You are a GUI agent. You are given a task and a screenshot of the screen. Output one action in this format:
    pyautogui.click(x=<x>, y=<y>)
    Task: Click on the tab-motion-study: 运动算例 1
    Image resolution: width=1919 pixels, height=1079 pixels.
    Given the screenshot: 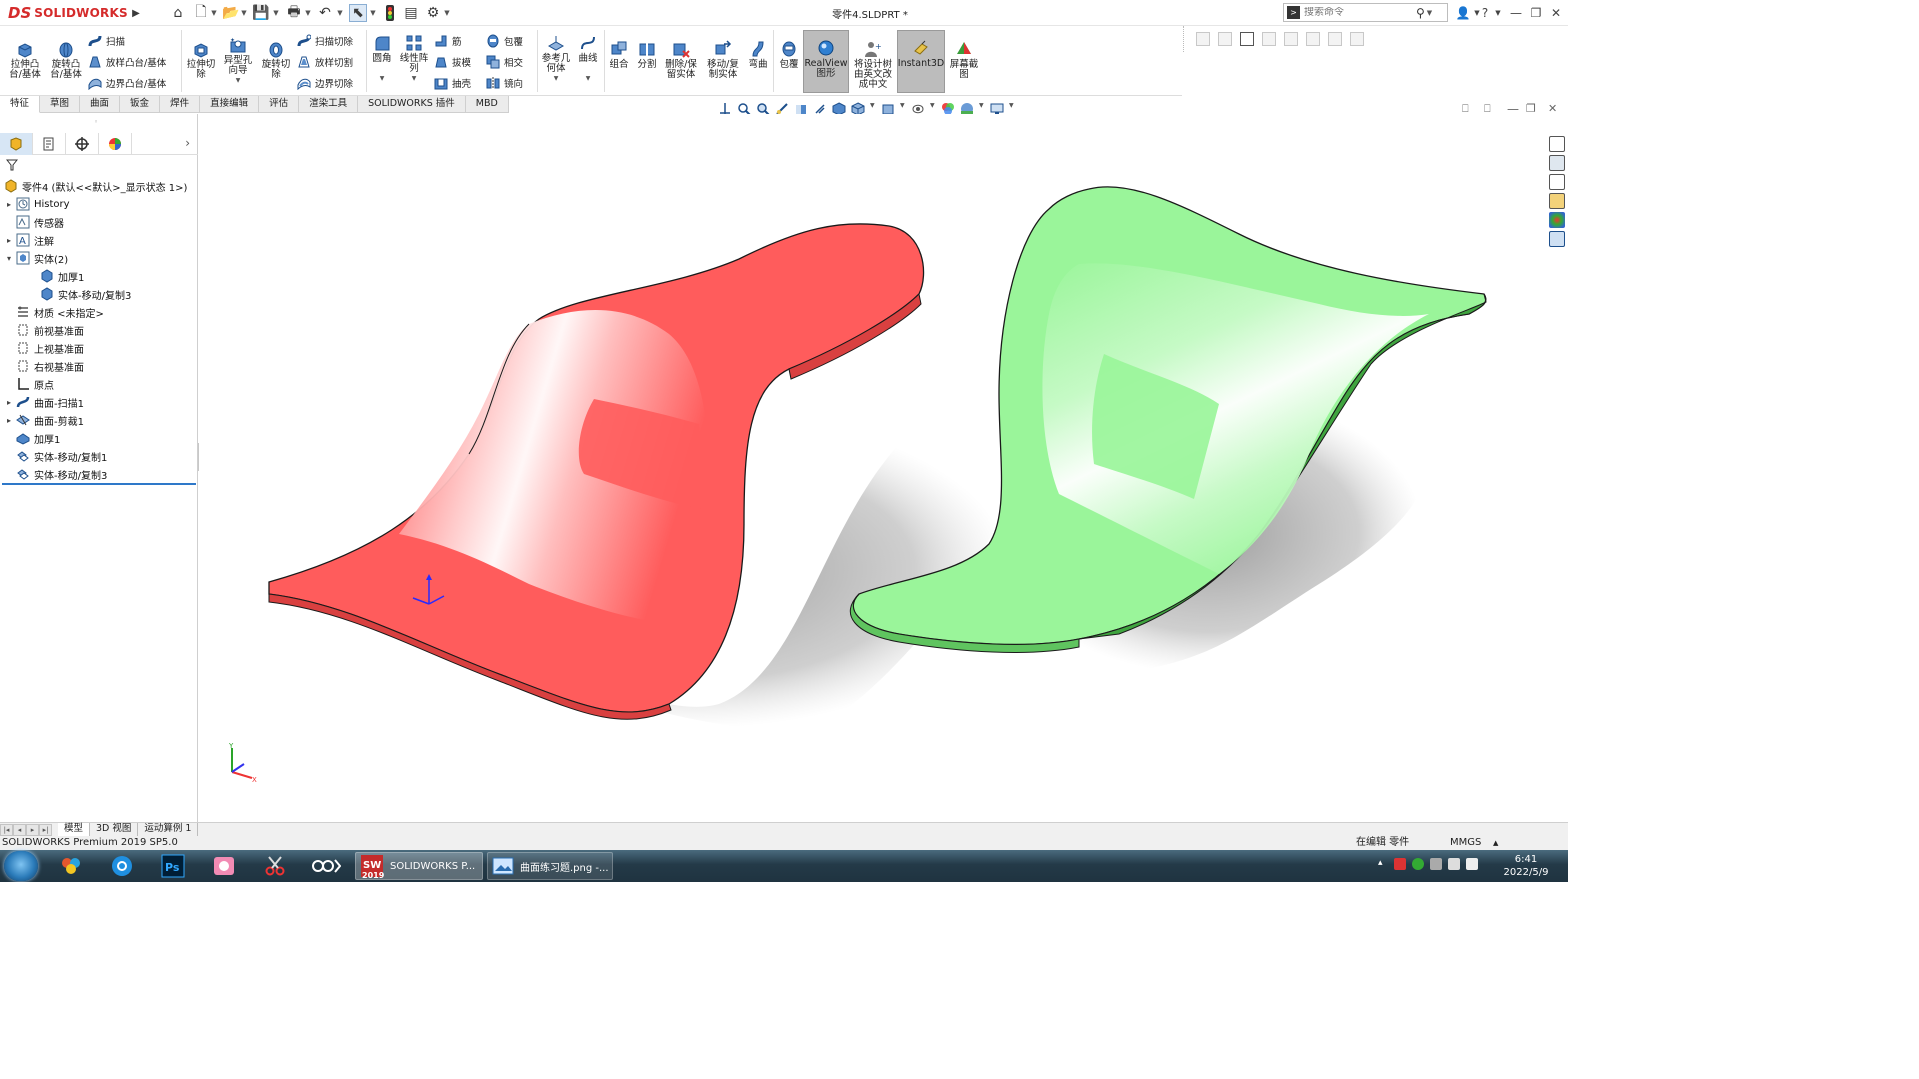 What is the action you would take?
    pyautogui.click(x=168, y=829)
    